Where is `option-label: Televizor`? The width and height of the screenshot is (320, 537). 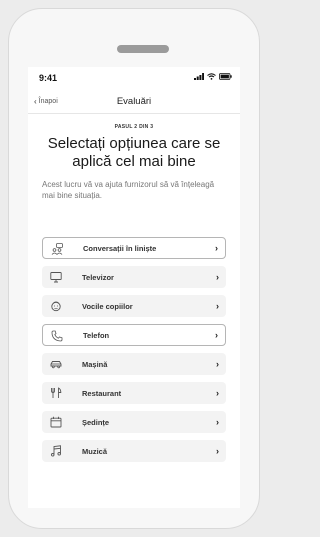
option-label: Televizor is located at coordinates (98, 277).